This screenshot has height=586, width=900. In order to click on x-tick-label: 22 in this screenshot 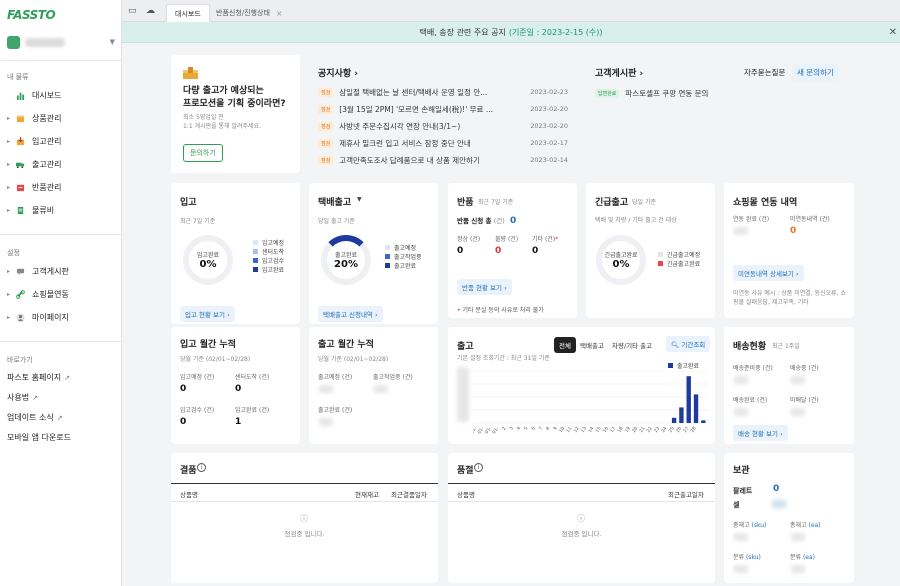, I will do `click(650, 430)`.